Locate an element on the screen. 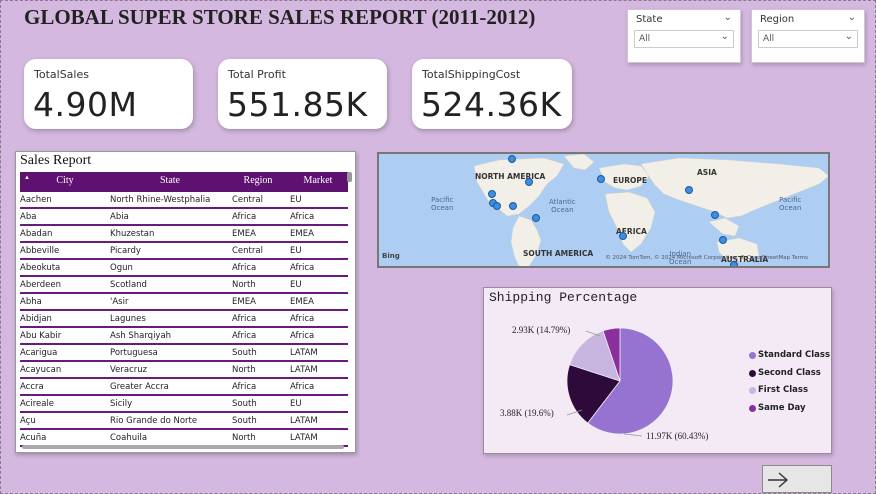  scrollbar-thumb is located at coordinates (349, 177).